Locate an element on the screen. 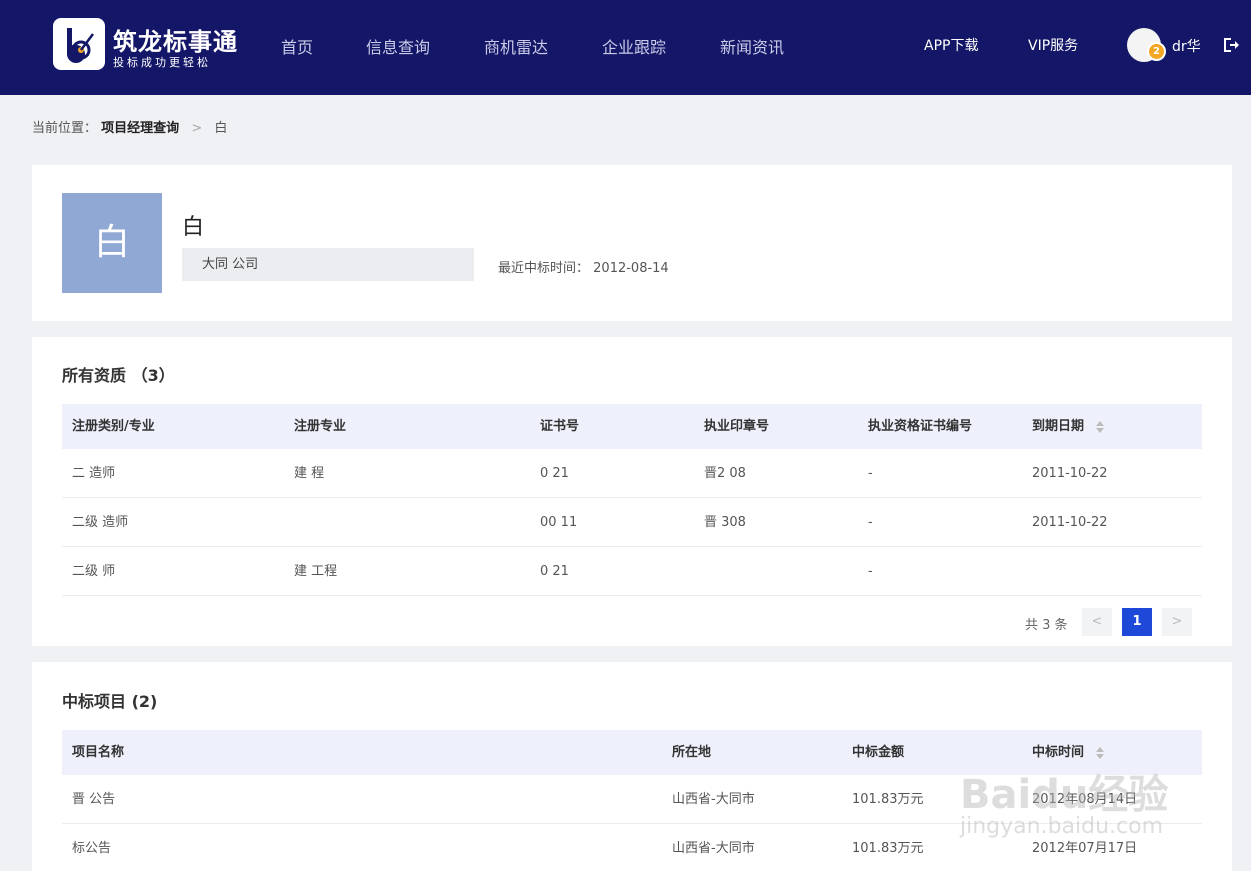 This screenshot has height=871, width=1251. cell-reg-specialty: 建 程 is located at coordinates (309, 473).